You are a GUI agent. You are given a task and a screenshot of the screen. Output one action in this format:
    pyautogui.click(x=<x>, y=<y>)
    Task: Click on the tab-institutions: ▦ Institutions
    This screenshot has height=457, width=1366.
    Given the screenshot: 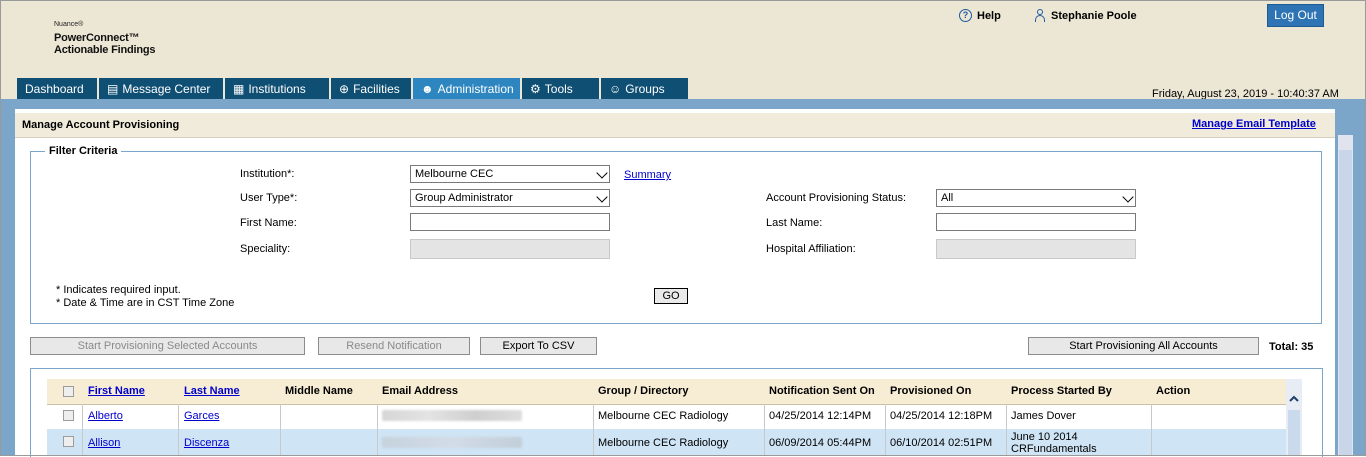 What is the action you would take?
    pyautogui.click(x=277, y=89)
    